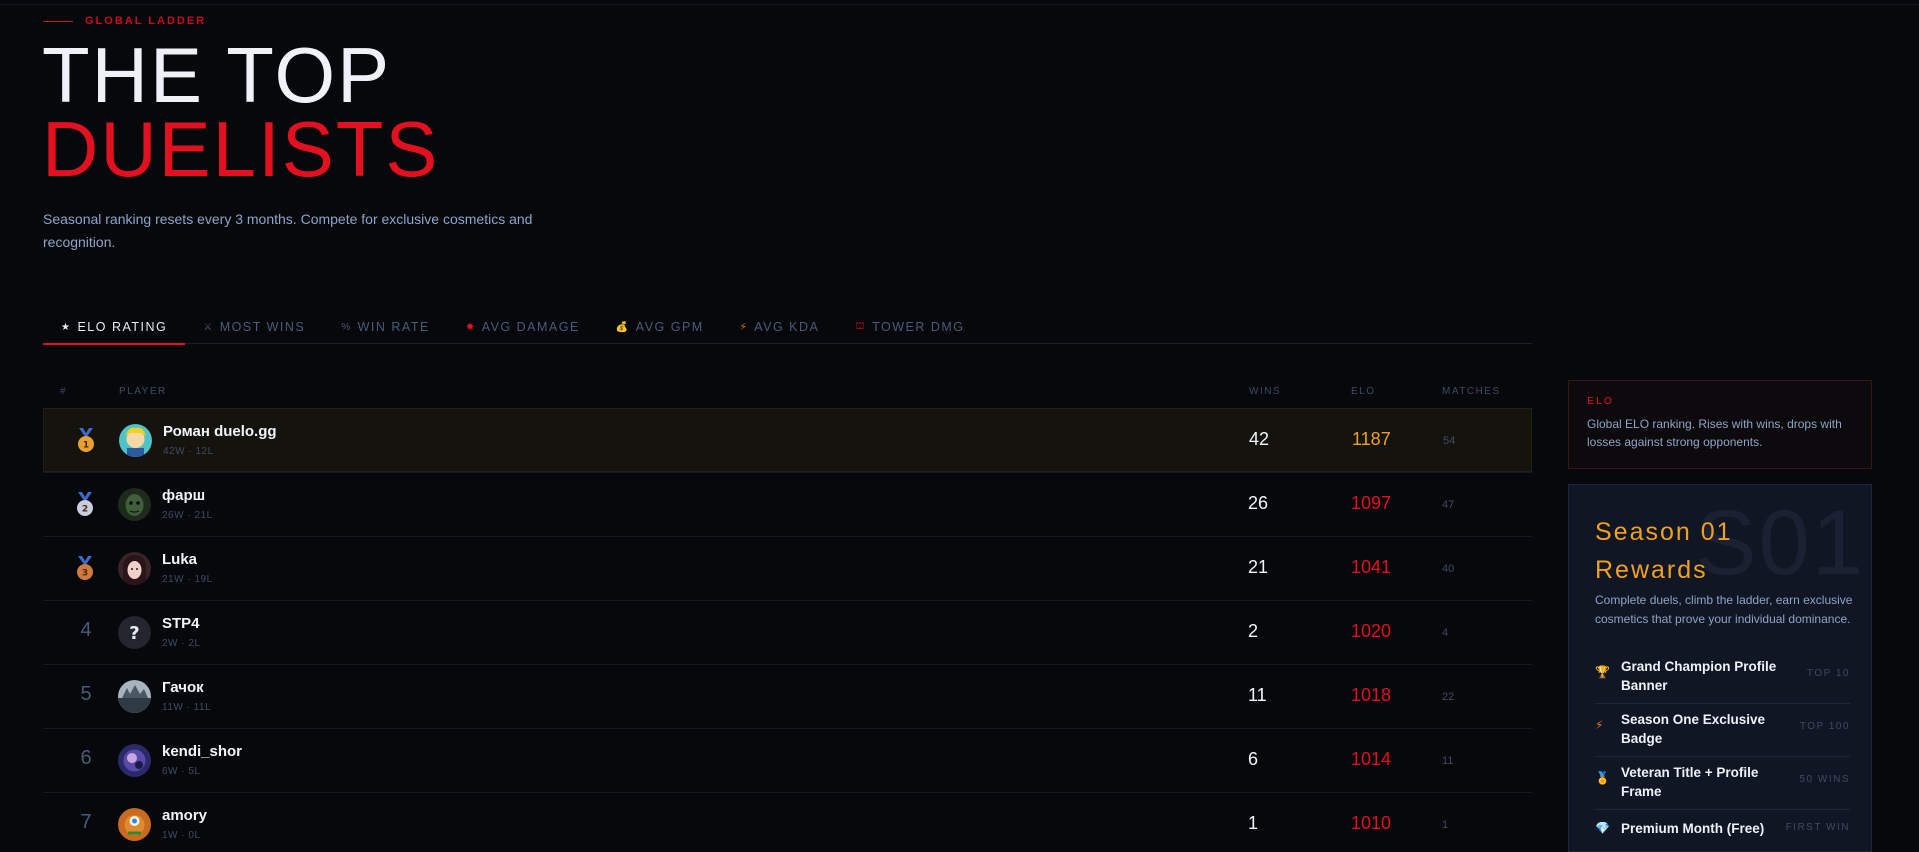 This screenshot has width=1919, height=852. I want to click on reward-item: 💎 Premium Month (Free) FIRST WIN, so click(1722, 830).